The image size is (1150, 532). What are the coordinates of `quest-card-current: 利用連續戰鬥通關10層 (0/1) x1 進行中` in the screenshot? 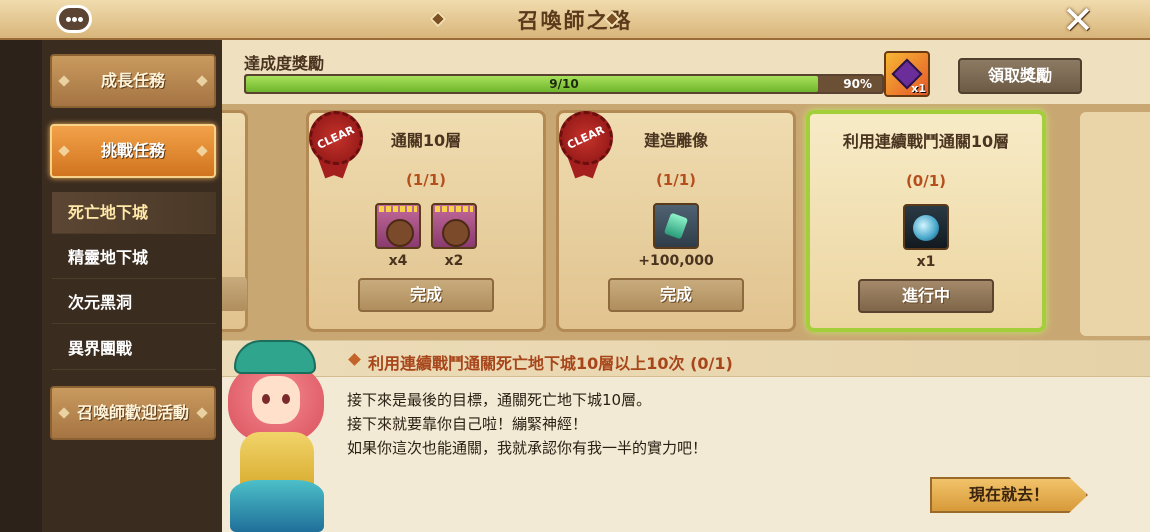 It's located at (926, 221).